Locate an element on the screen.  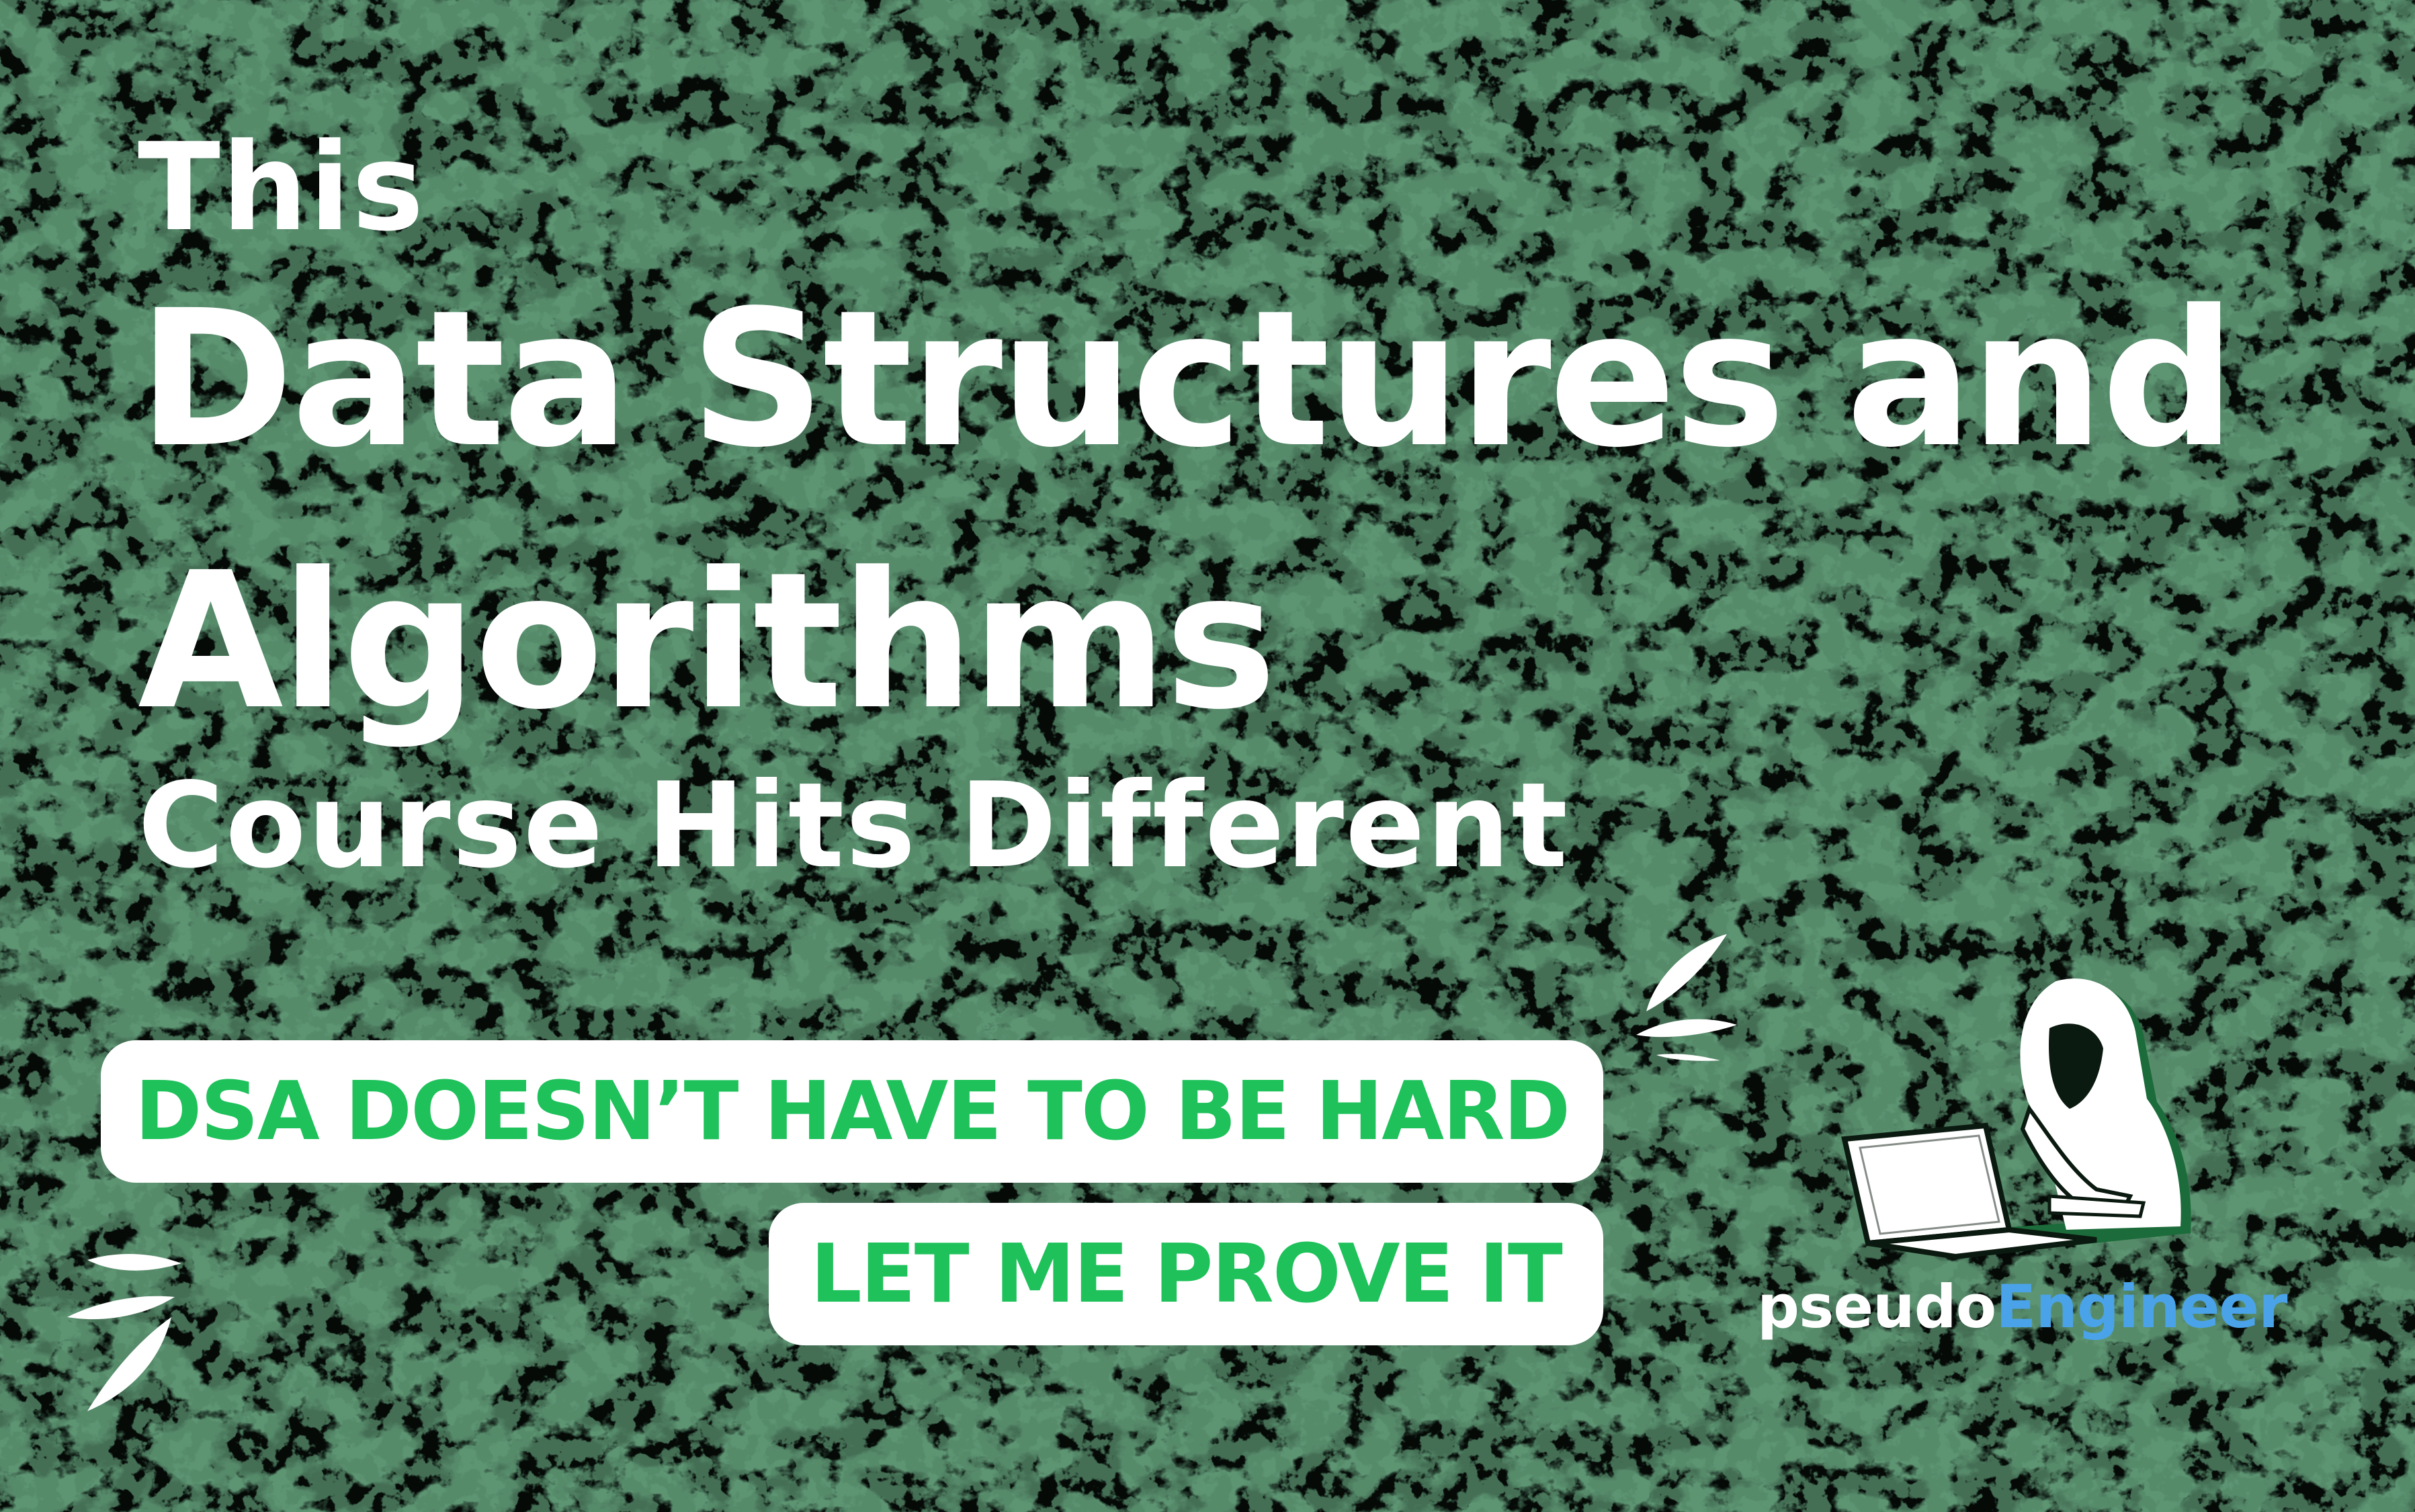
tagline-pill-primary: DSA DOESN’T HAVE TO BE HARD is located at coordinates (852, 1111).